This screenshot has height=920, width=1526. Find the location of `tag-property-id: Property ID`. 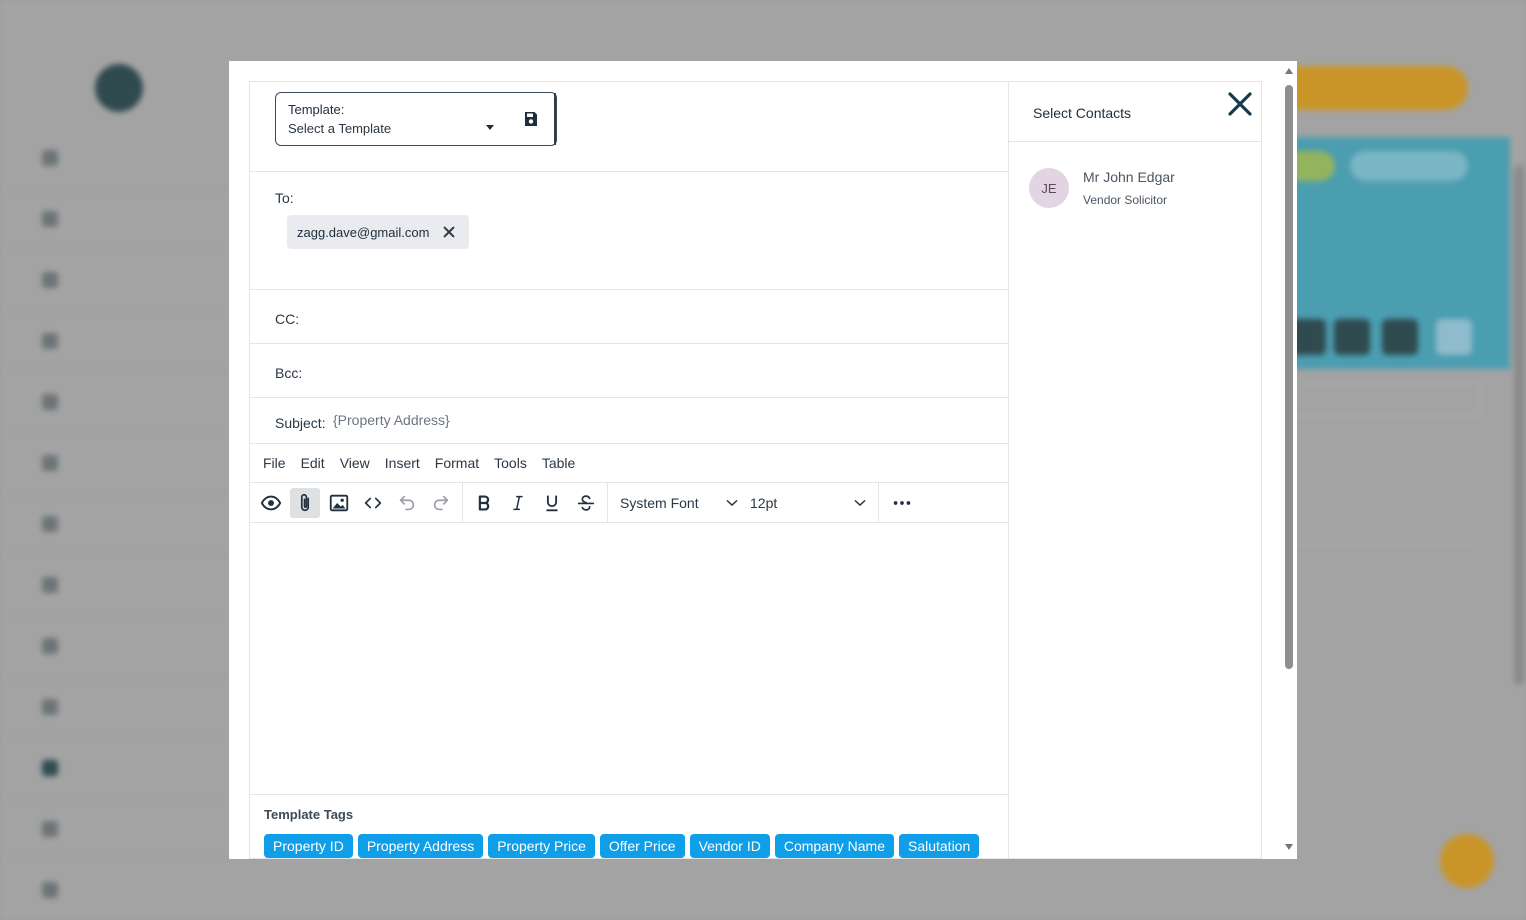

tag-property-id: Property ID is located at coordinates (308, 846).